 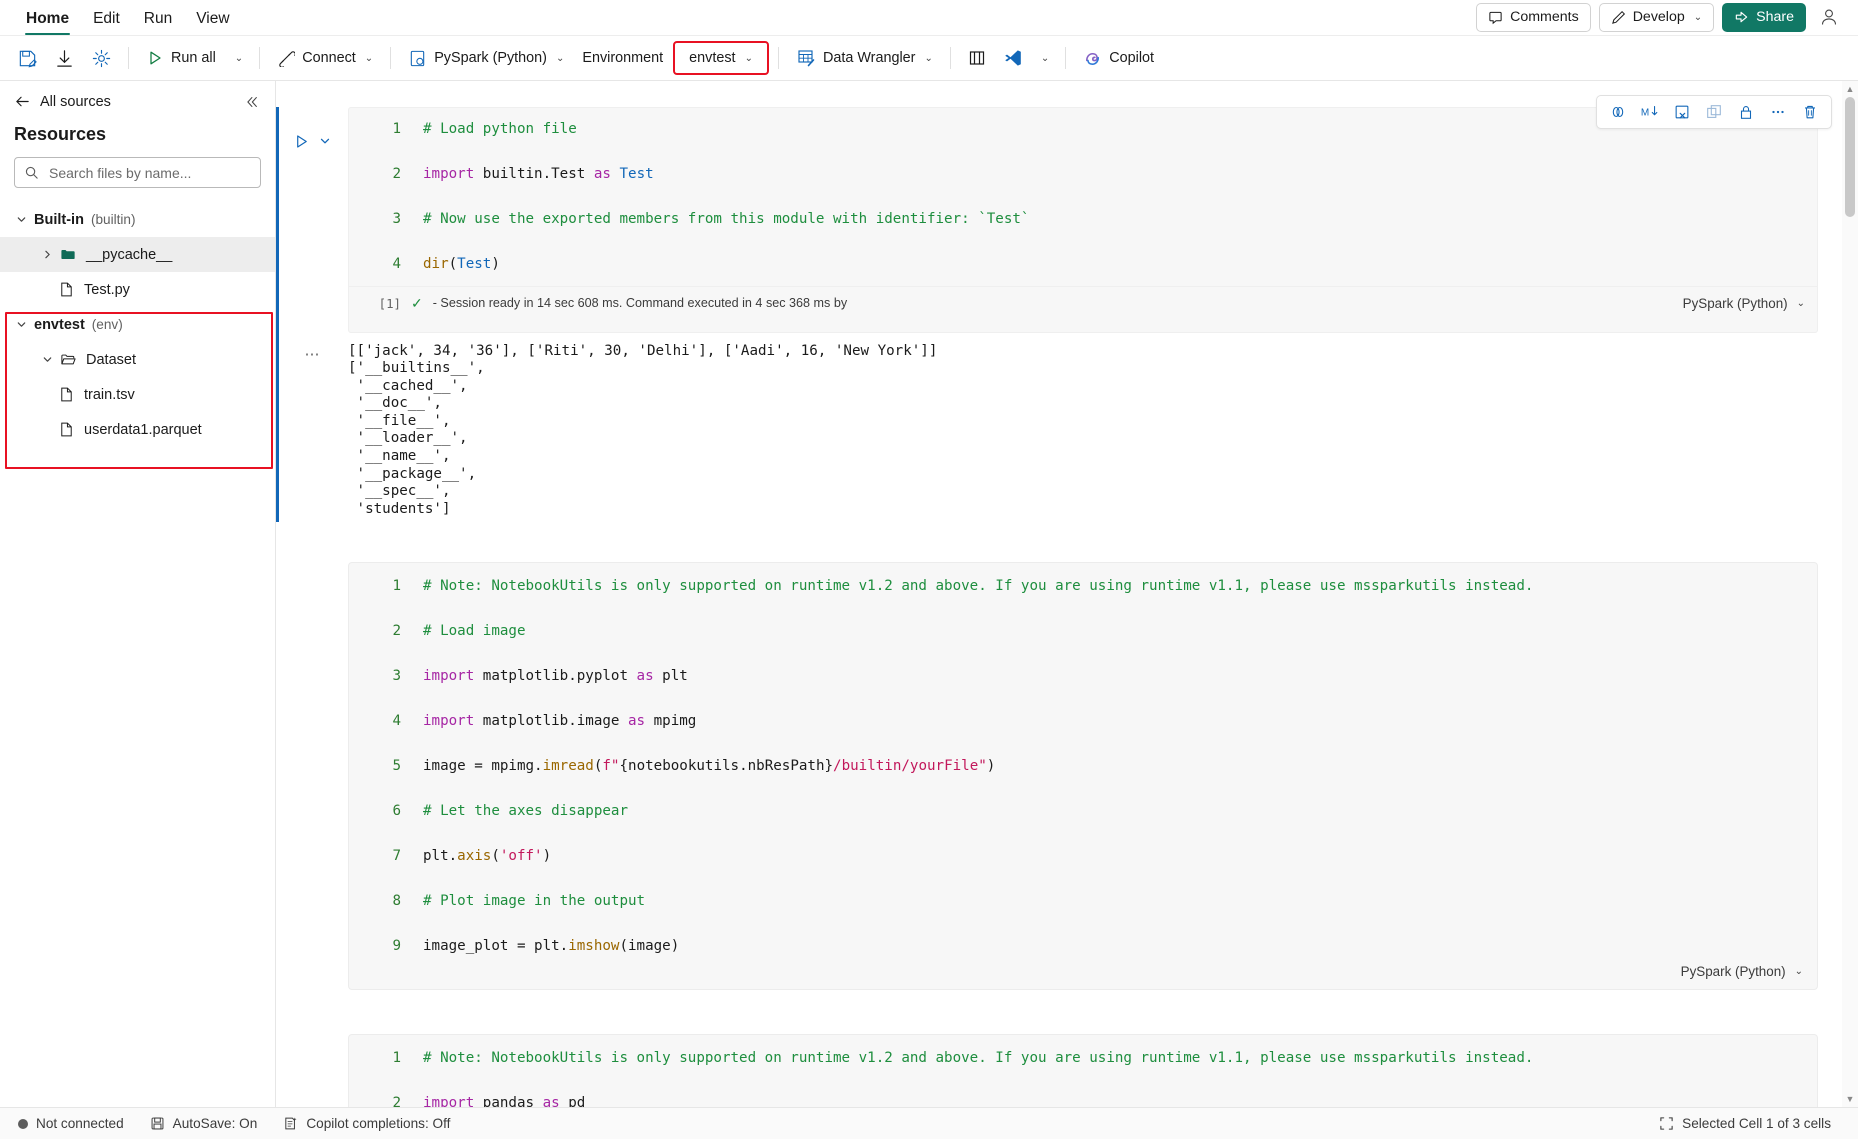 I want to click on language-label: PySpark (Python), so click(x=490, y=58).